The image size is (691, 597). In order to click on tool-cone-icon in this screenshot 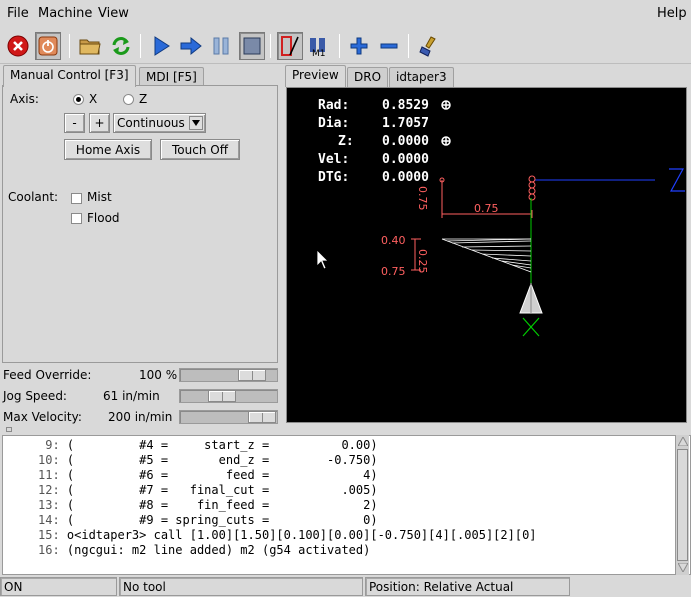, I will do `click(531, 309)`.